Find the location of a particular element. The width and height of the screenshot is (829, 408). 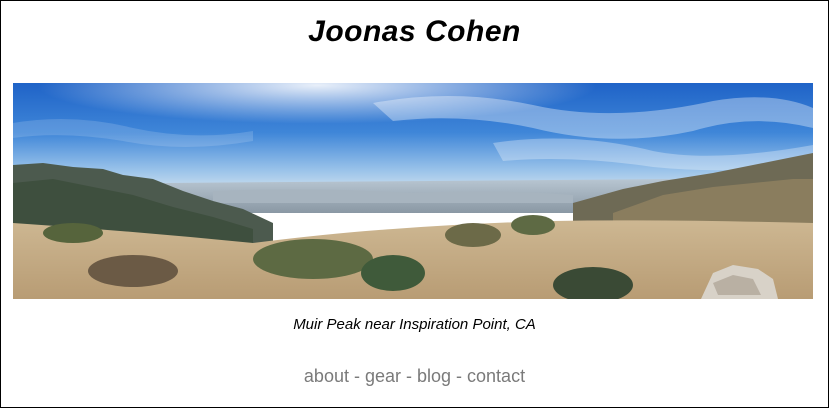

nav-link-gear: gear is located at coordinates (383, 376).